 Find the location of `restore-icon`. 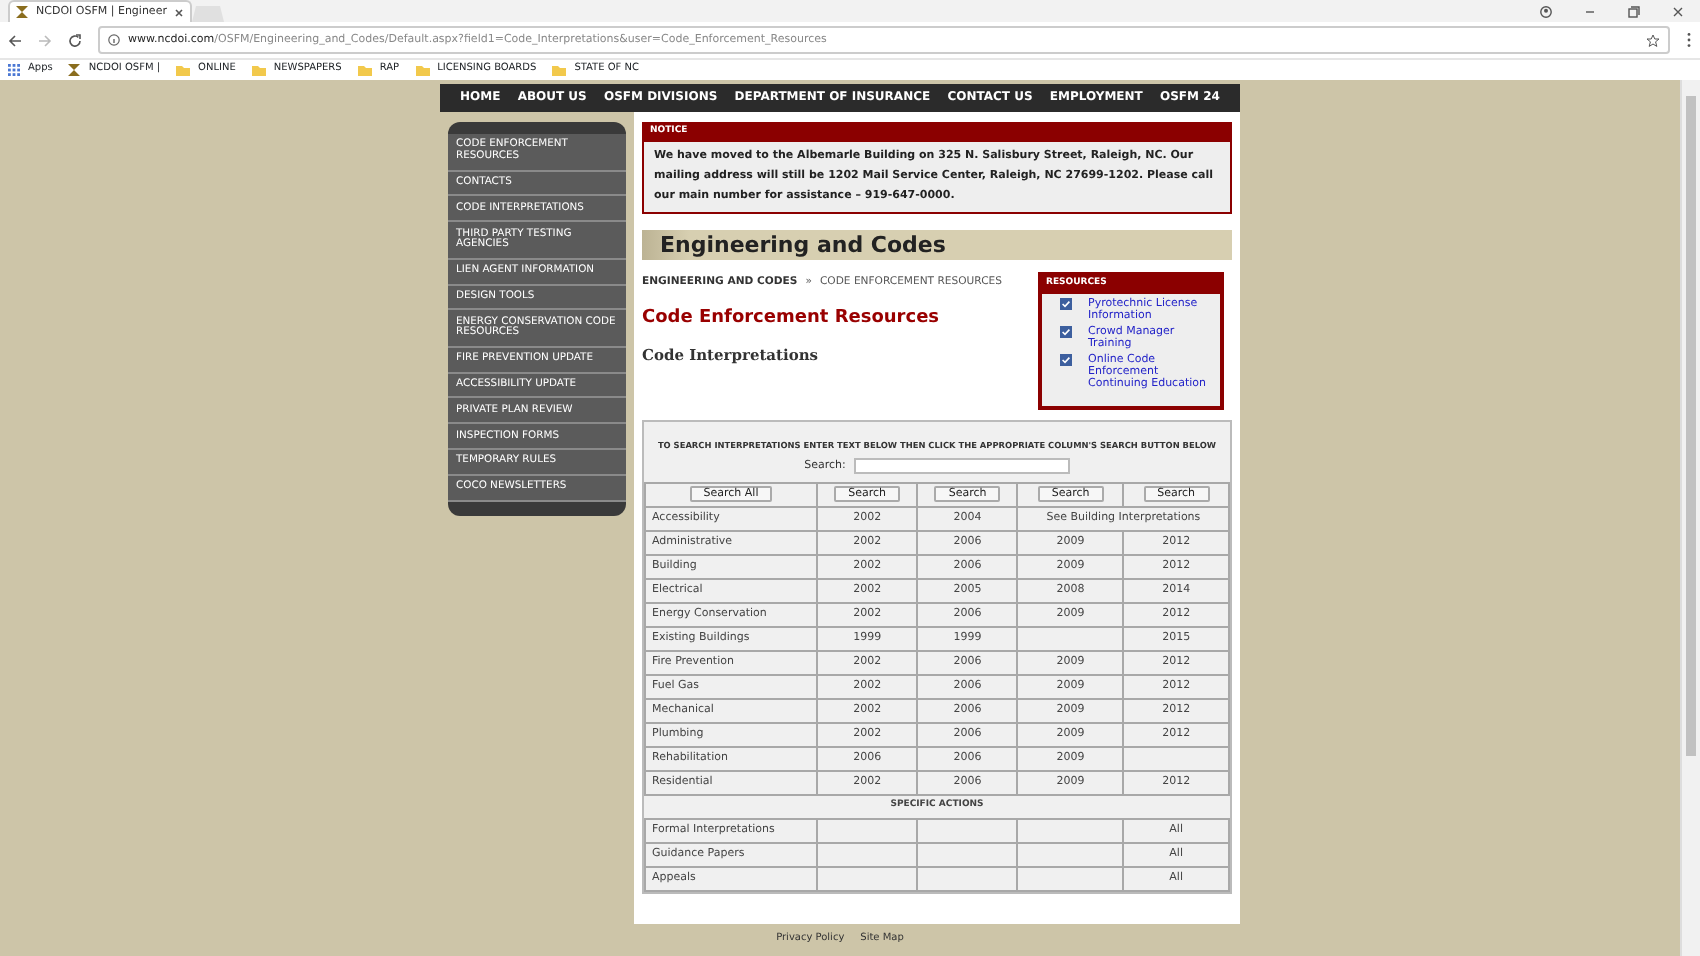

restore-icon is located at coordinates (1634, 11).